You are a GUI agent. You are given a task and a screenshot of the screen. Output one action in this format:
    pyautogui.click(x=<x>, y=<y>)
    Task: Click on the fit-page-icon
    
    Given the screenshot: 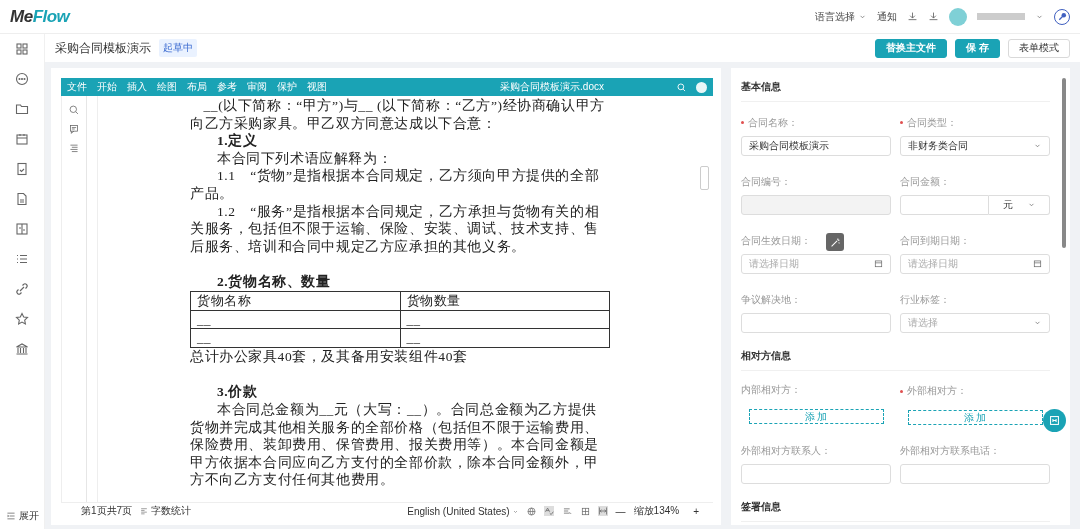 What is the action you would take?
    pyautogui.click(x=585, y=511)
    